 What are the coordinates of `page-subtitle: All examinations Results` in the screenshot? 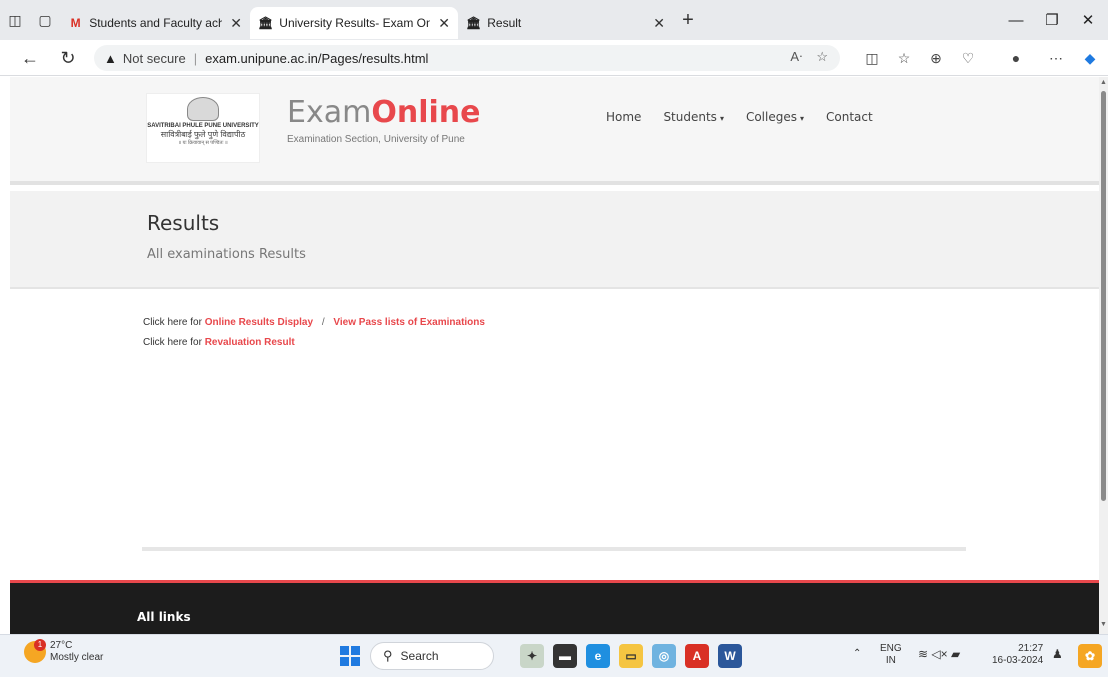 It's located at (226, 254).